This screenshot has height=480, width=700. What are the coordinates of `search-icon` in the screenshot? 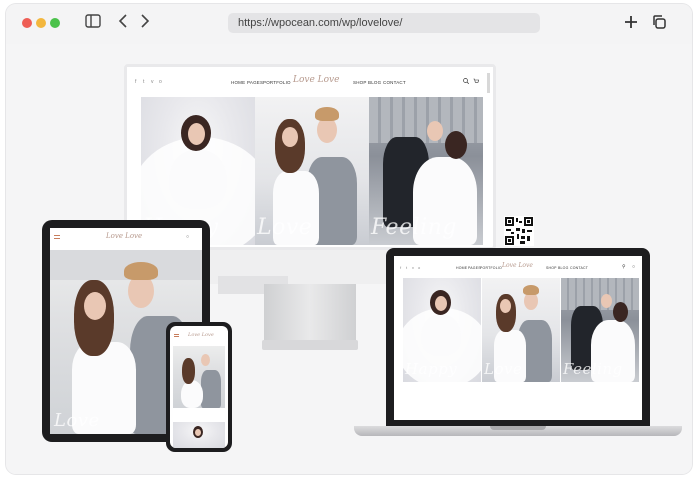 It's located at (466, 82).